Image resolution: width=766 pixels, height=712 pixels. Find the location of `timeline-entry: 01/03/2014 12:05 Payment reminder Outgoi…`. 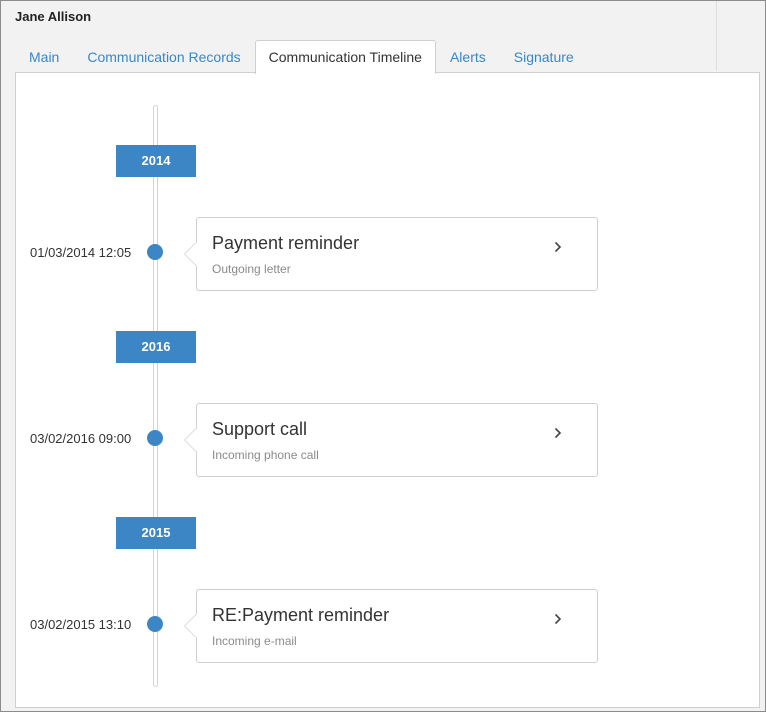

timeline-entry: 01/03/2014 12:05 Payment reminder Outgoi… is located at coordinates (388, 254).